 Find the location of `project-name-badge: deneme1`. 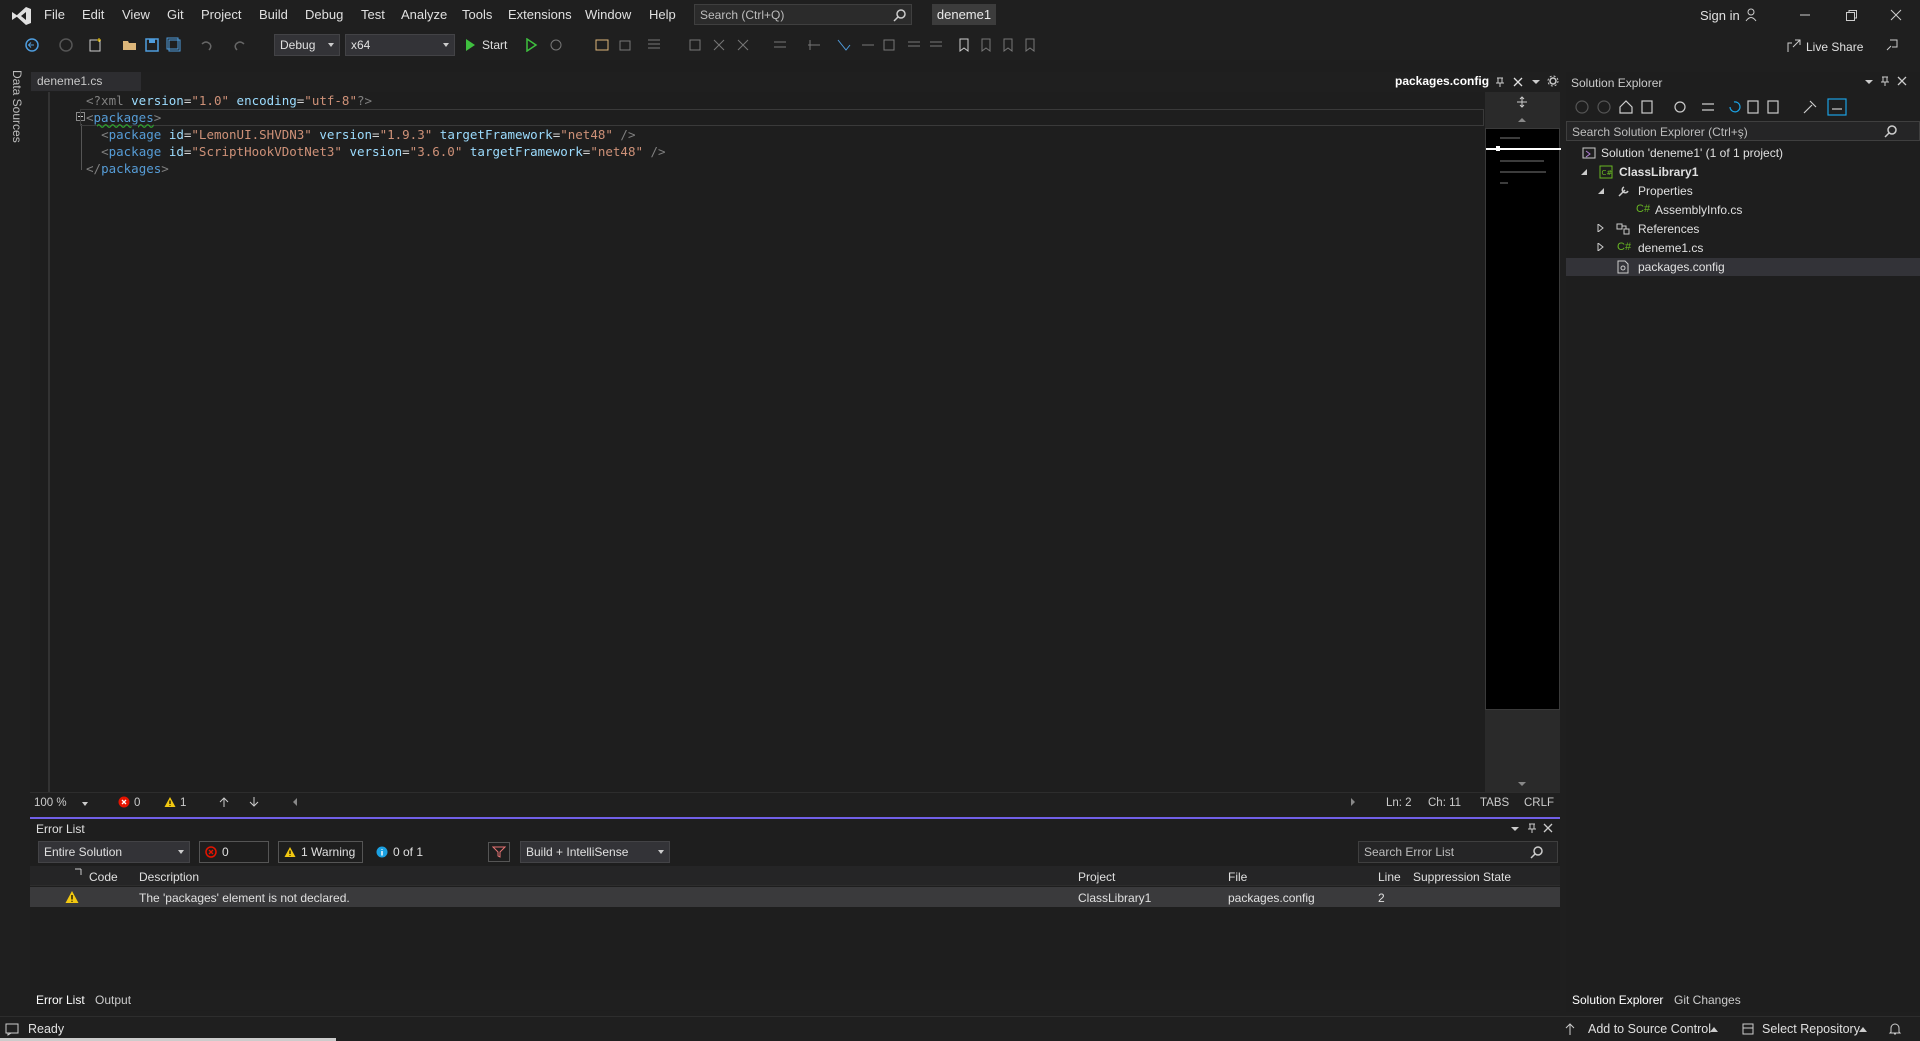

project-name-badge: deneme1 is located at coordinates (964, 14).